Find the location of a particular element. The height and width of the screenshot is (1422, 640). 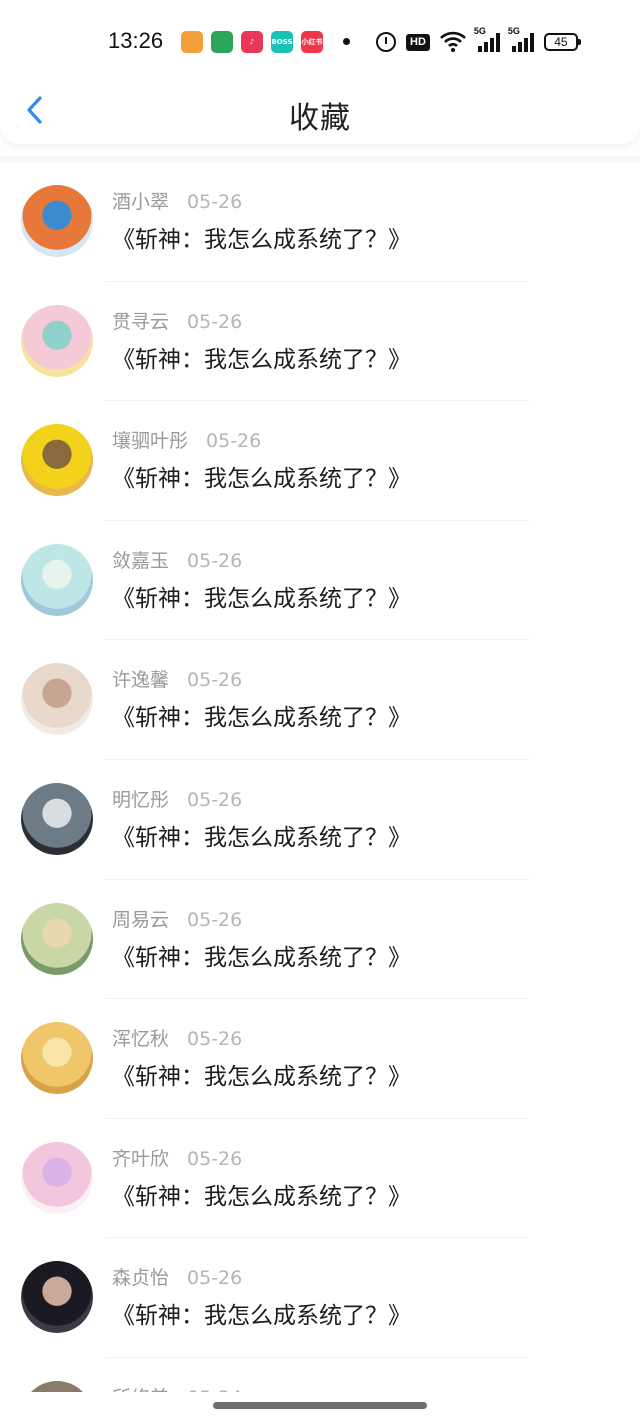

favorite-list-item: 齐叶欣 05-26 《斩神：我怎么成系统了？》 is located at coordinates (320, 1179).